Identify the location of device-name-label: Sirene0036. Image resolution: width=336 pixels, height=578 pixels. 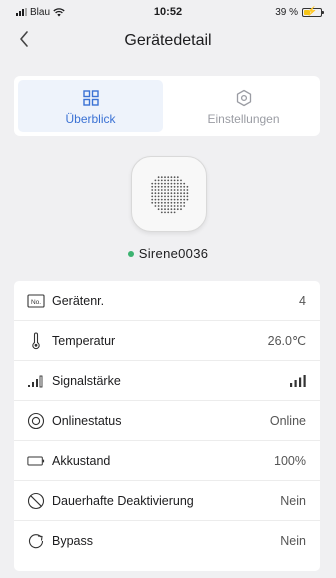
(168, 253).